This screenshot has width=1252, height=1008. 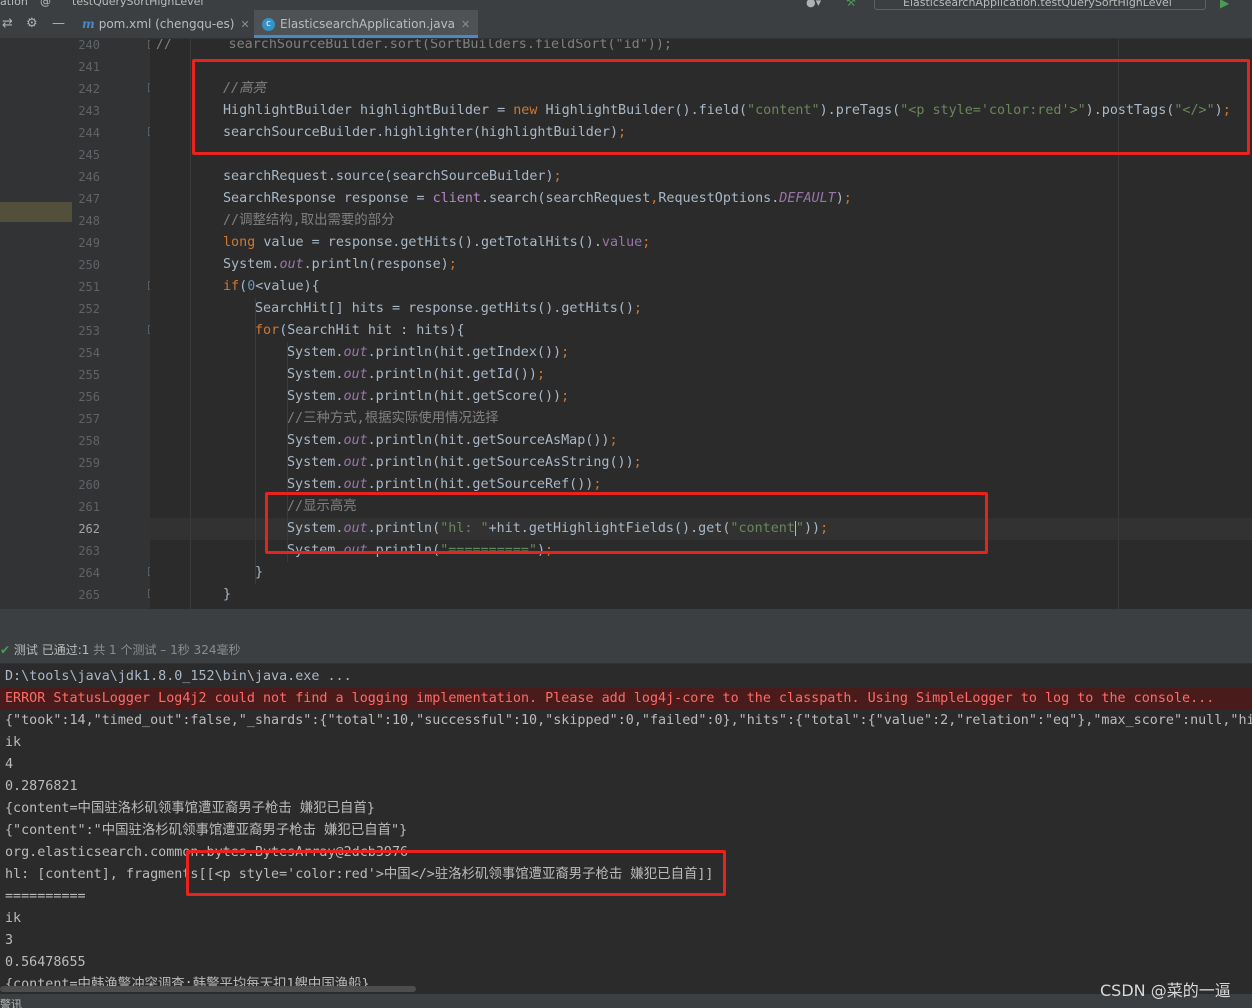 What do you see at coordinates (89, 155) in the screenshot?
I see `line-number: 245` at bounding box center [89, 155].